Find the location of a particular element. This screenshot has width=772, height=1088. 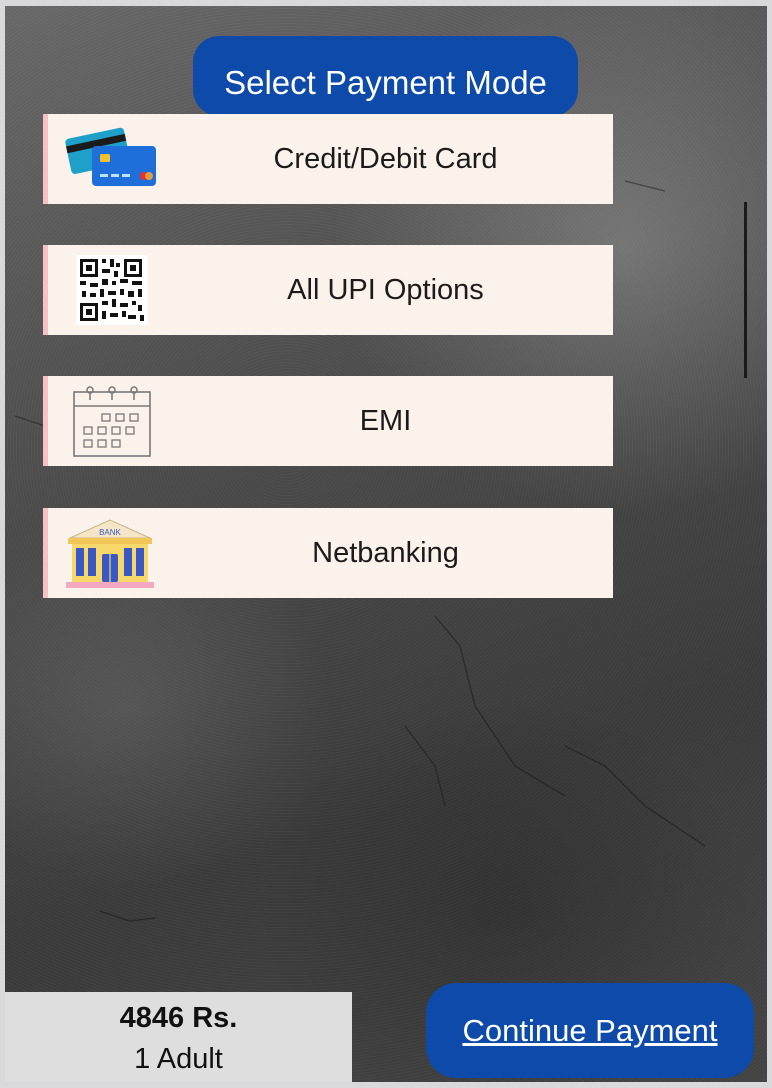

bank-icon: BANK is located at coordinates (110, 553).